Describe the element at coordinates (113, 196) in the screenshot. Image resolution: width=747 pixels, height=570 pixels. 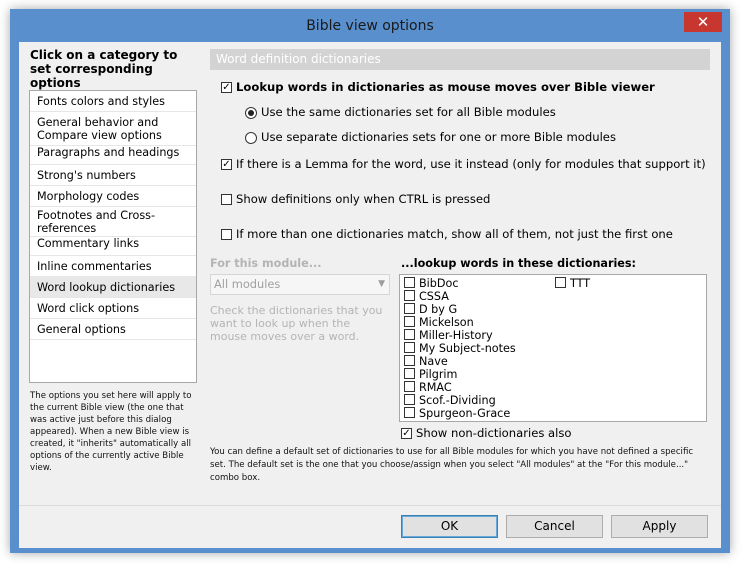
I see `category-item-morphology: Morphology codes` at that location.